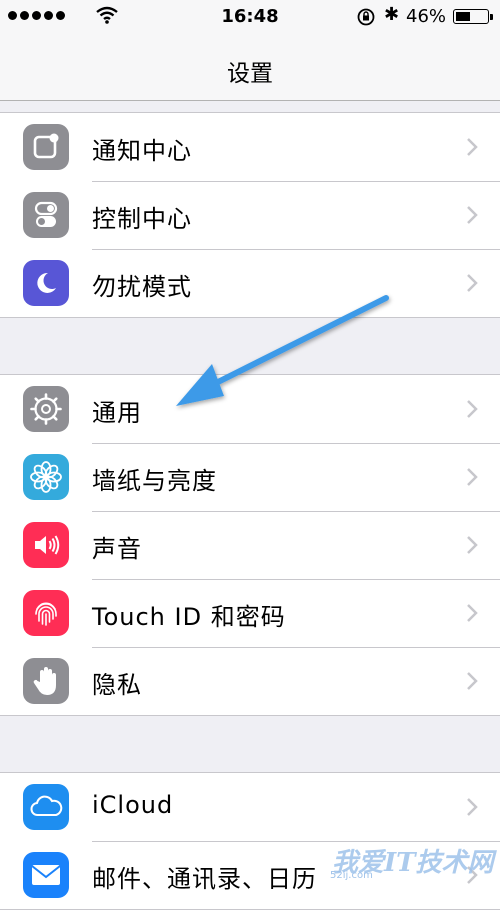  Describe the element at coordinates (142, 287) in the screenshot. I see `settings-row-label: 勿扰模式` at that location.